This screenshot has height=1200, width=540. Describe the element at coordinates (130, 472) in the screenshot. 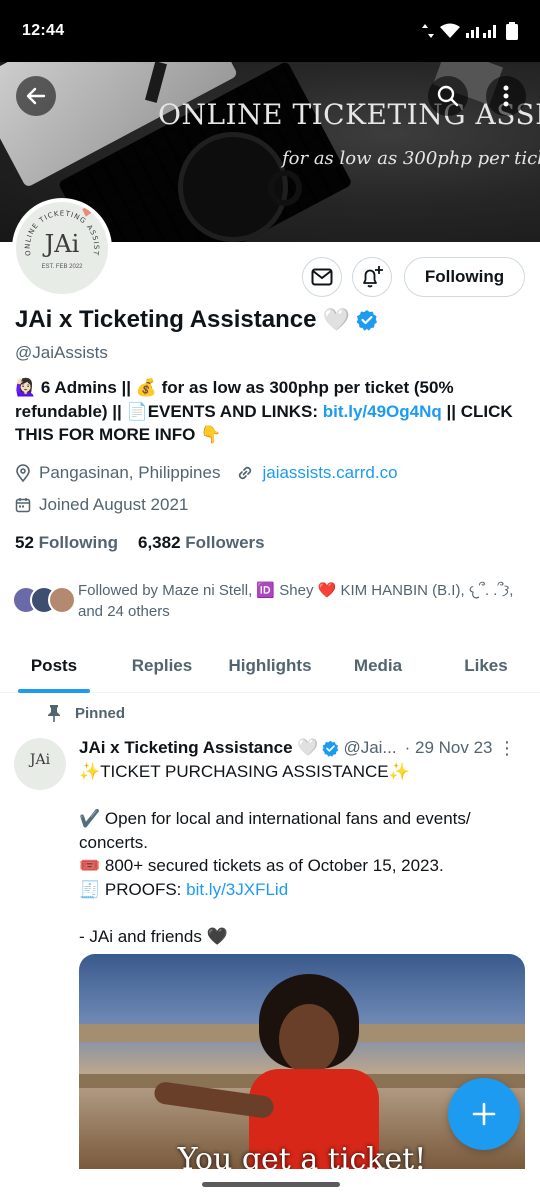

I see `profile-location: Pangasinan, Philippines` at that location.